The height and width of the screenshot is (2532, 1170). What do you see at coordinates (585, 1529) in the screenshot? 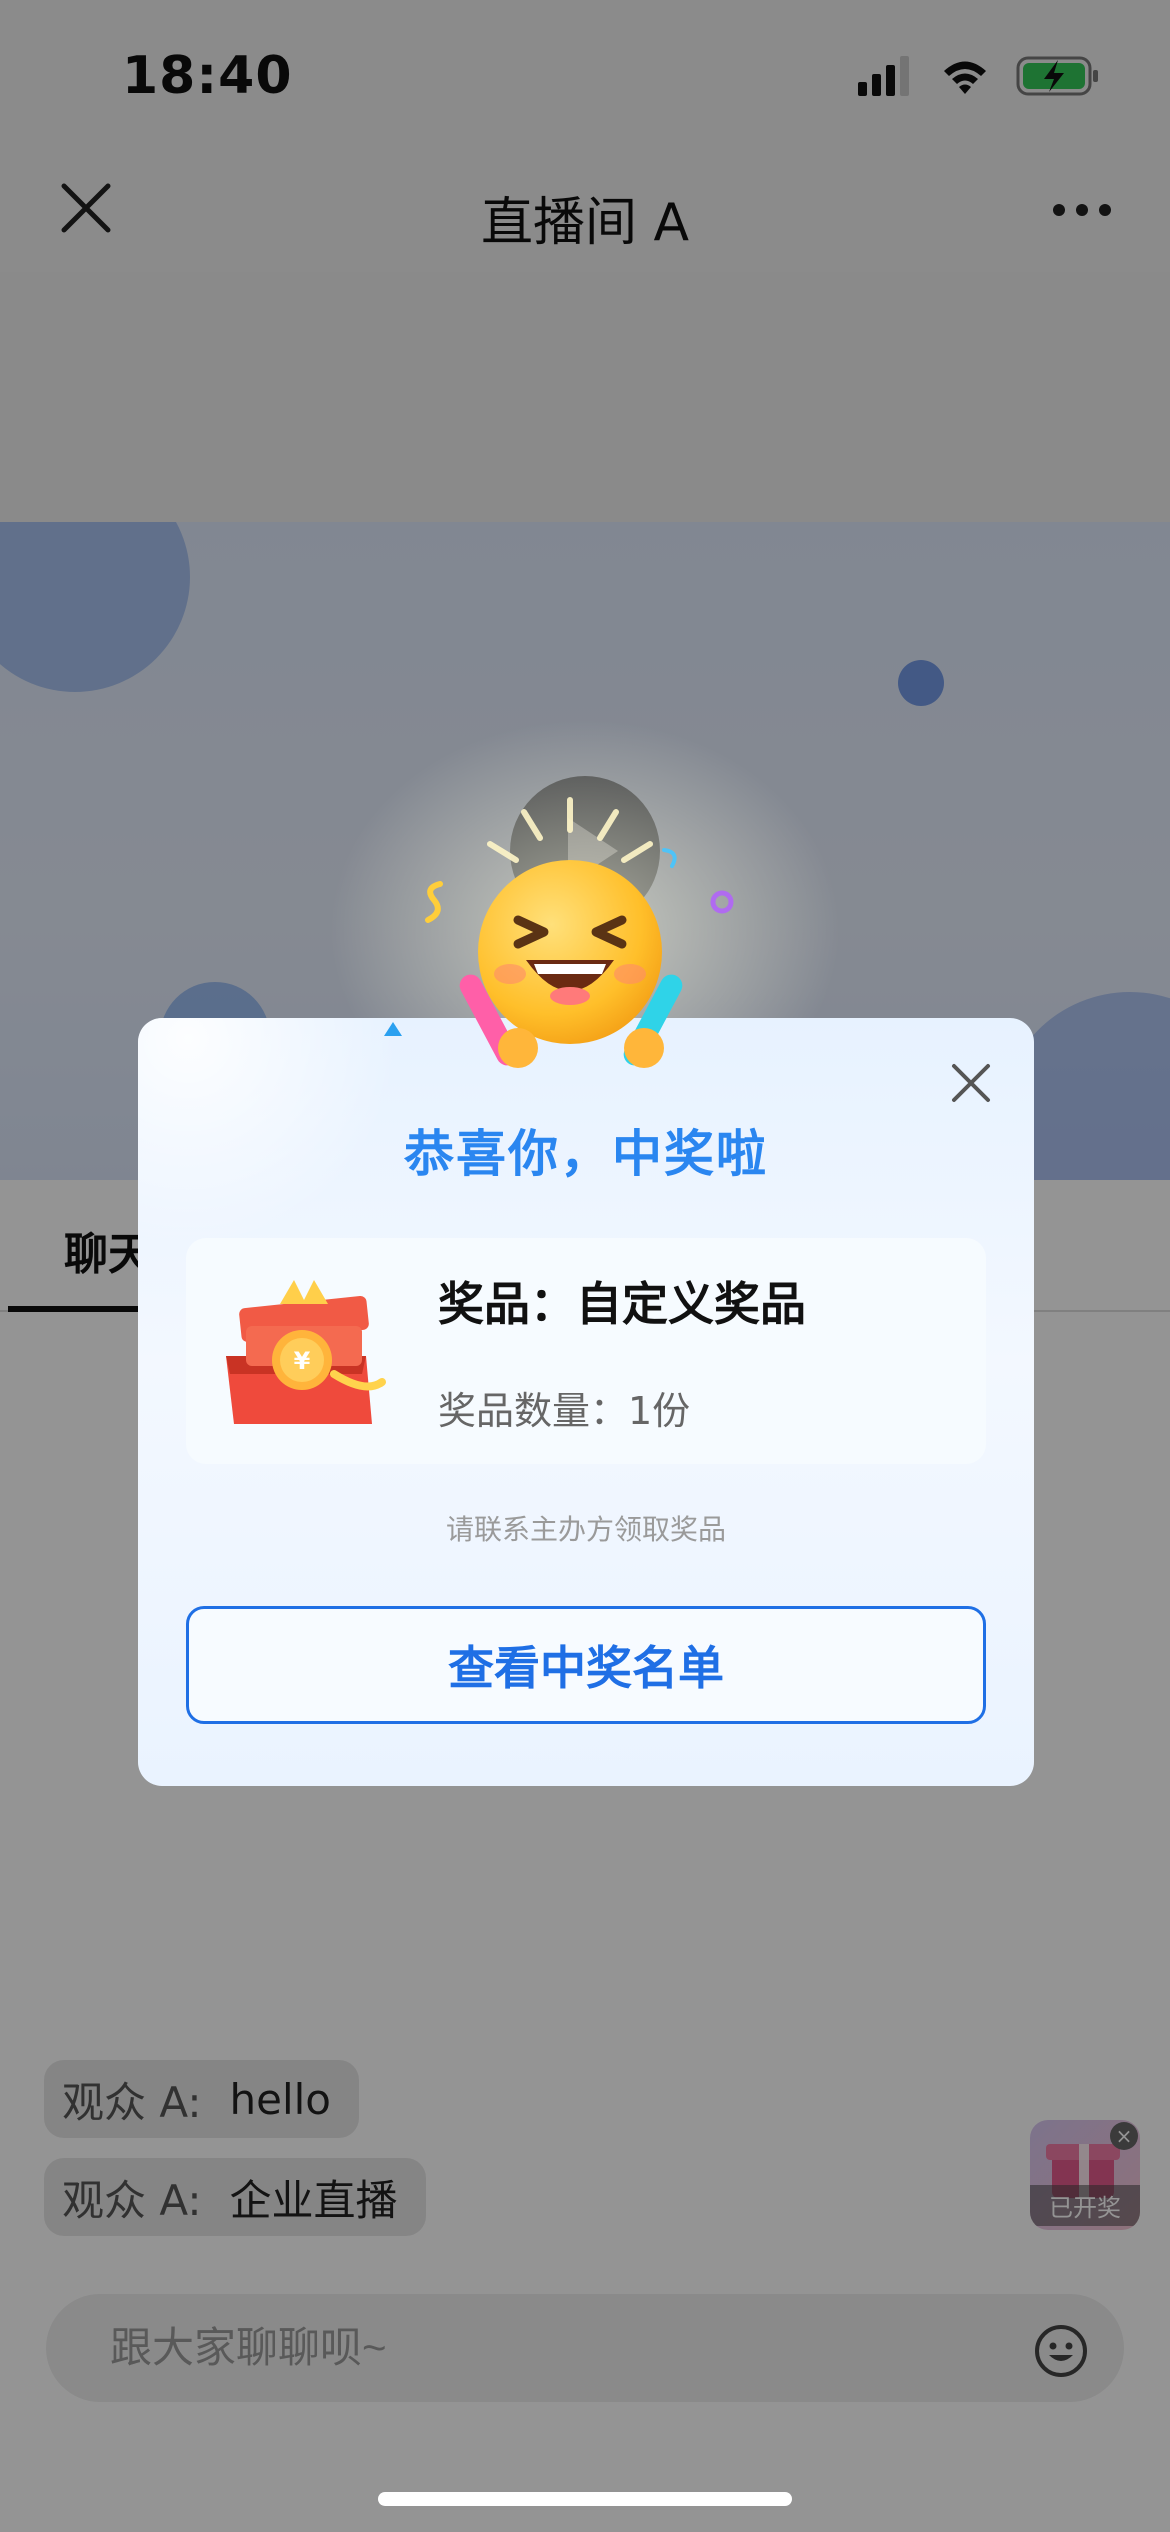
I see `claim-hint: 请联系主办方领取奖品` at bounding box center [585, 1529].